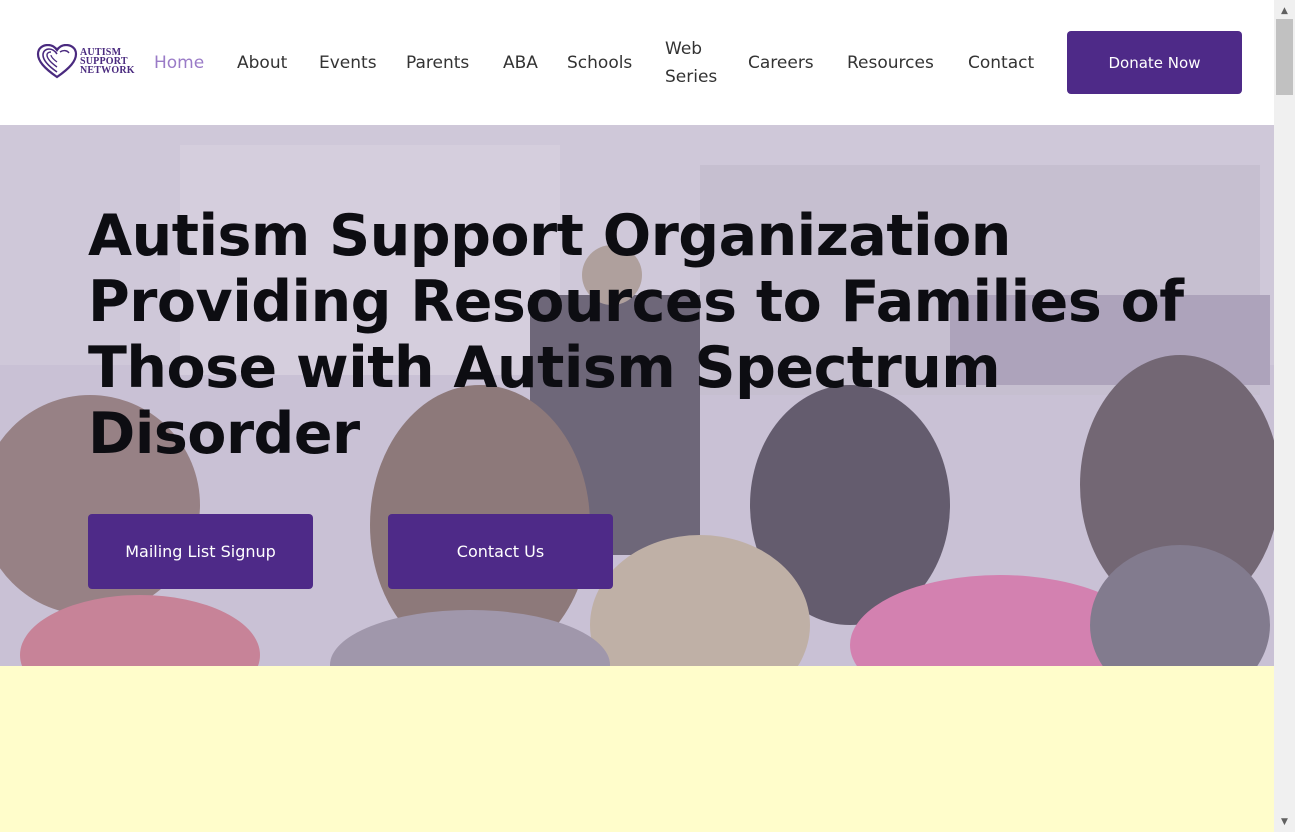 The height and width of the screenshot is (832, 1295). Describe the element at coordinates (1001, 63) in the screenshot. I see `nav-item-contact: Contact` at that location.